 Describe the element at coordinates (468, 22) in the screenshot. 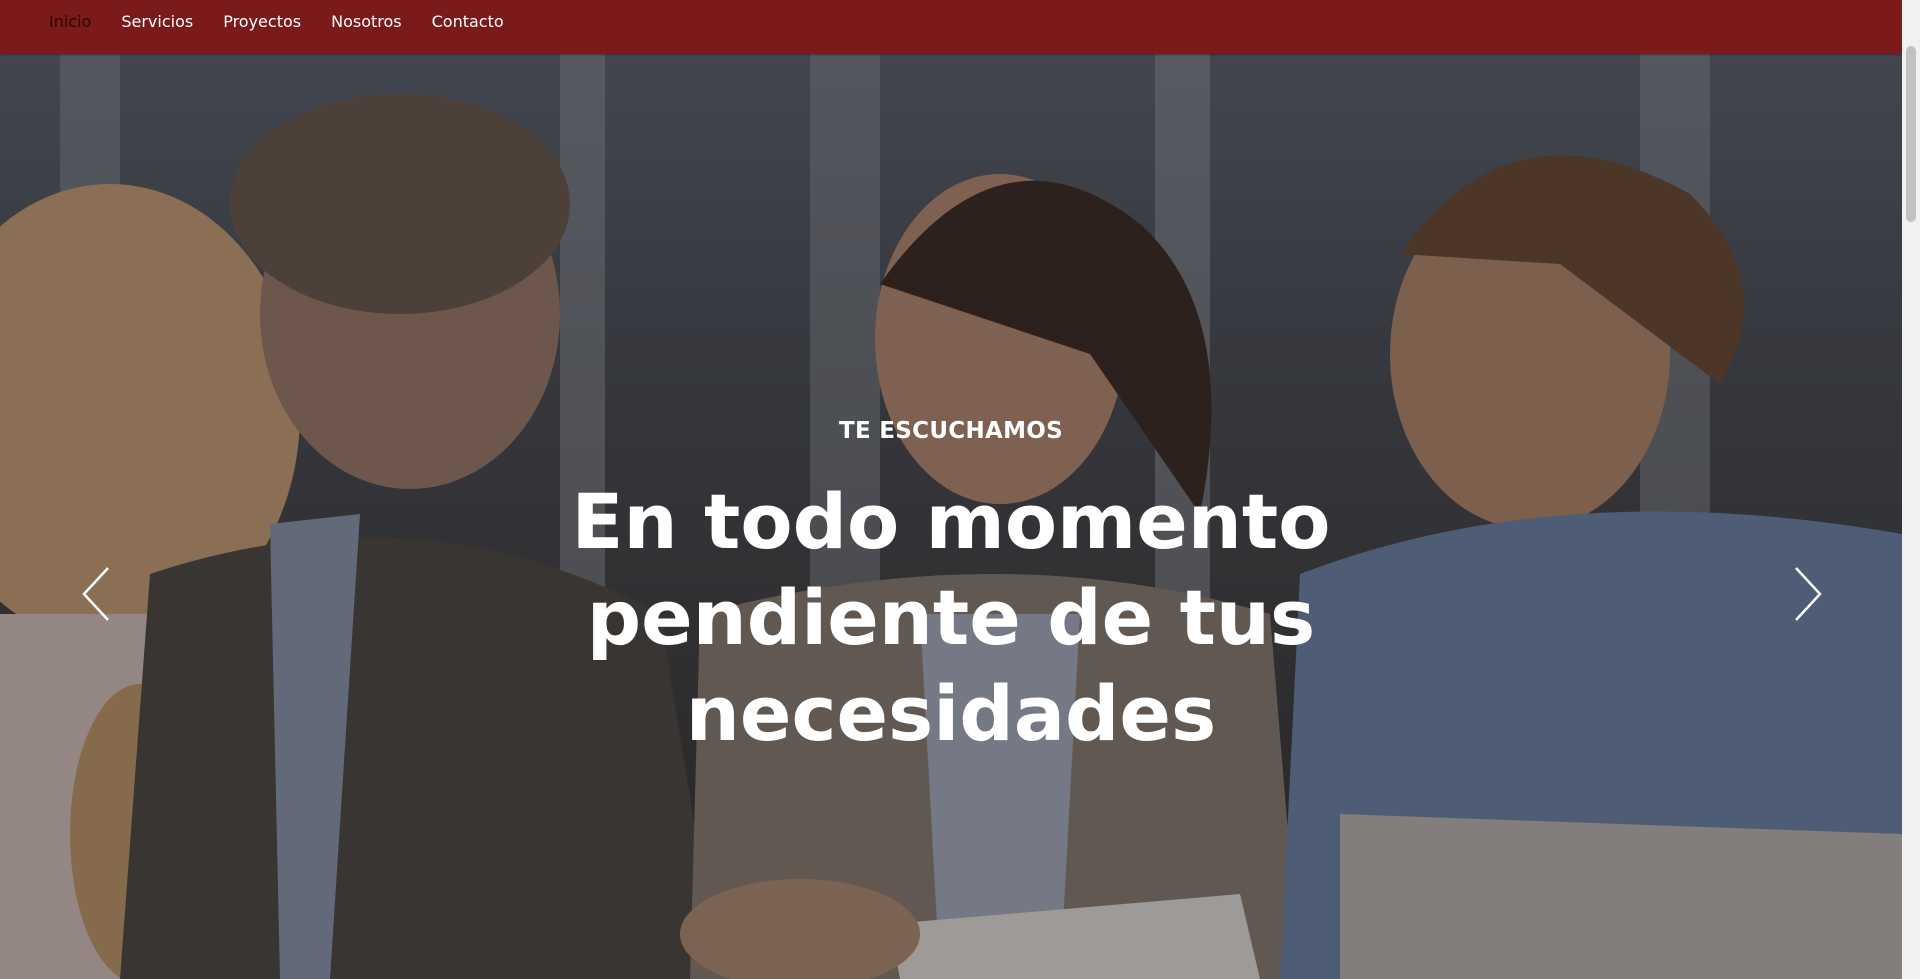

I see `nav-item-contacto: Contacto` at that location.